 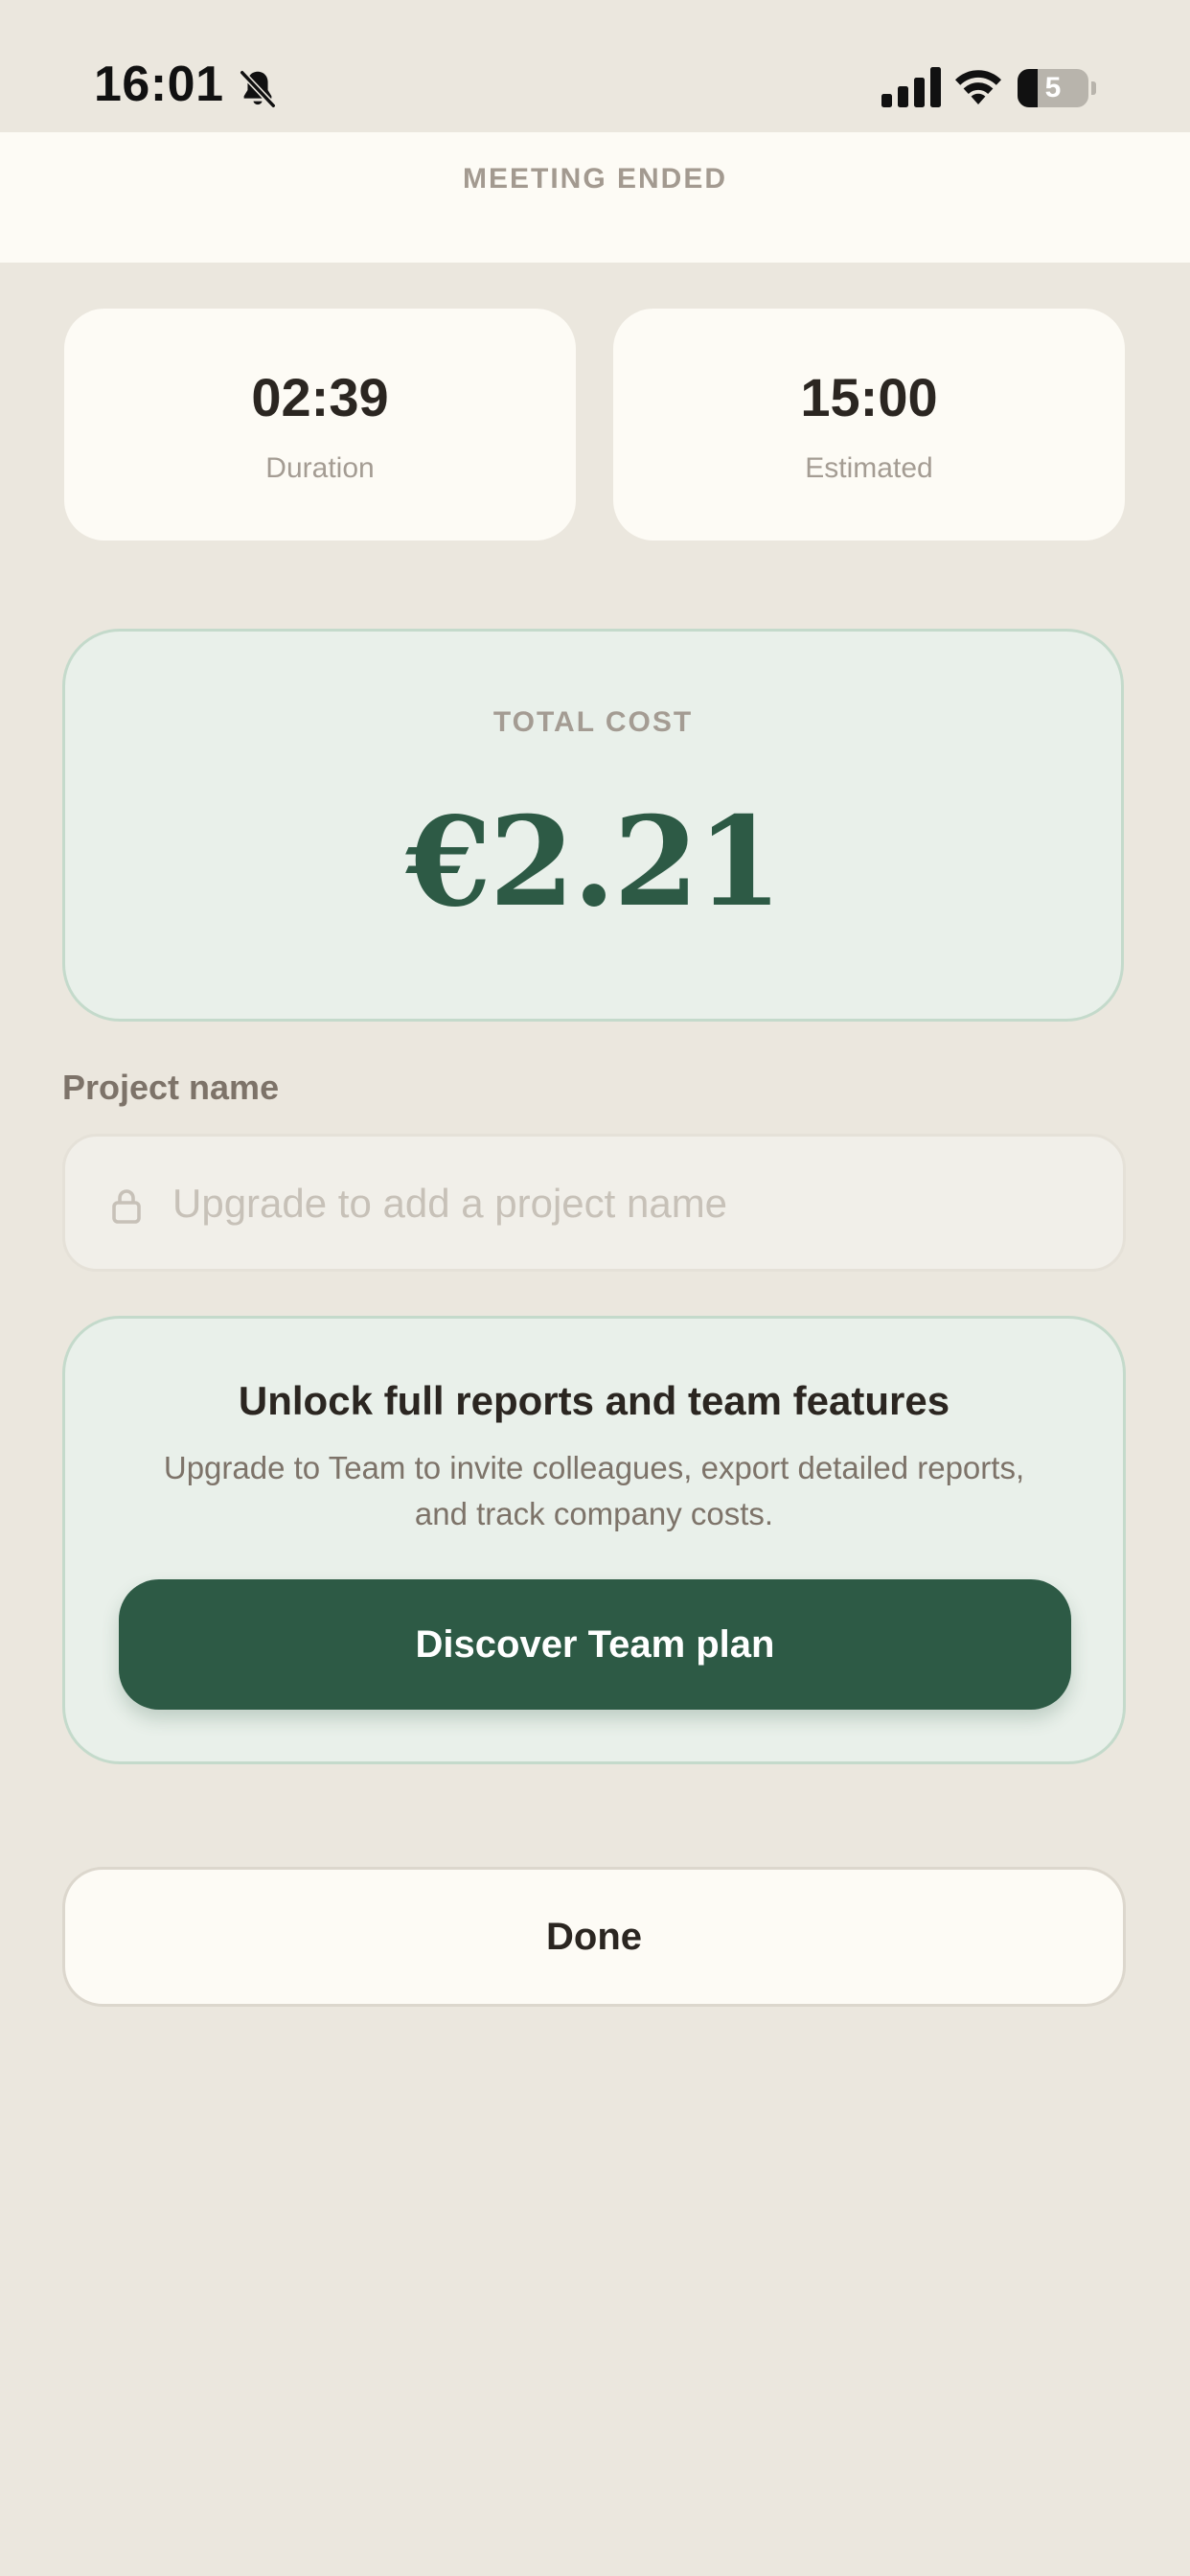 I want to click on header-bar, so click(x=595, y=197).